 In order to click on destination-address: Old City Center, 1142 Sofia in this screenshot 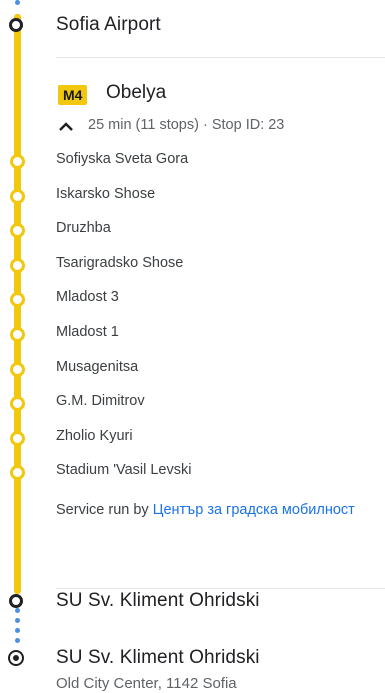, I will do `click(146, 683)`.